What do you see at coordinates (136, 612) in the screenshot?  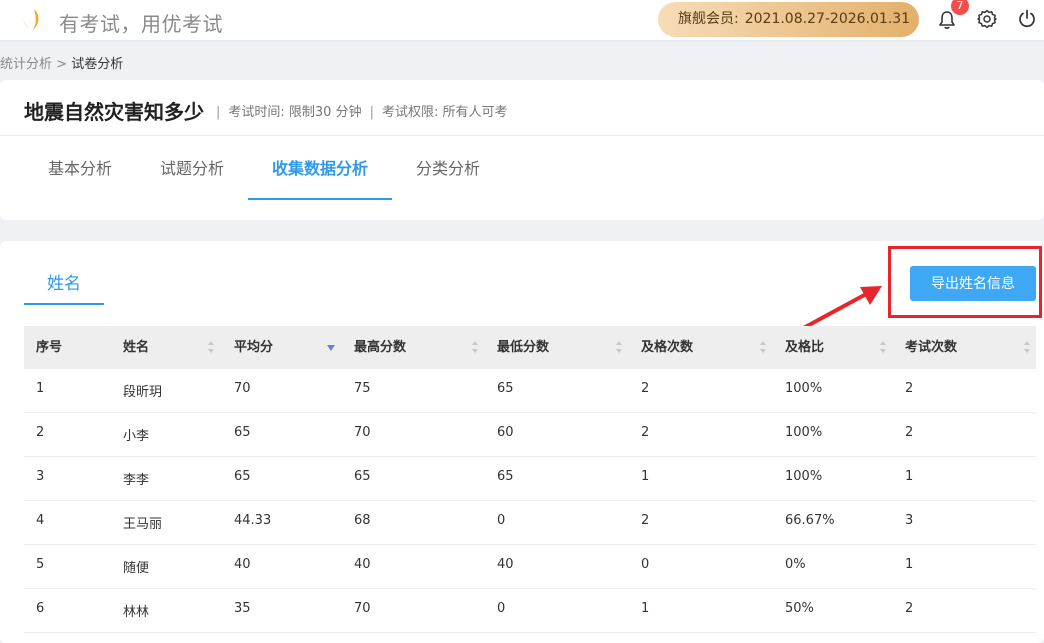 I see `cell-name: 林林` at bounding box center [136, 612].